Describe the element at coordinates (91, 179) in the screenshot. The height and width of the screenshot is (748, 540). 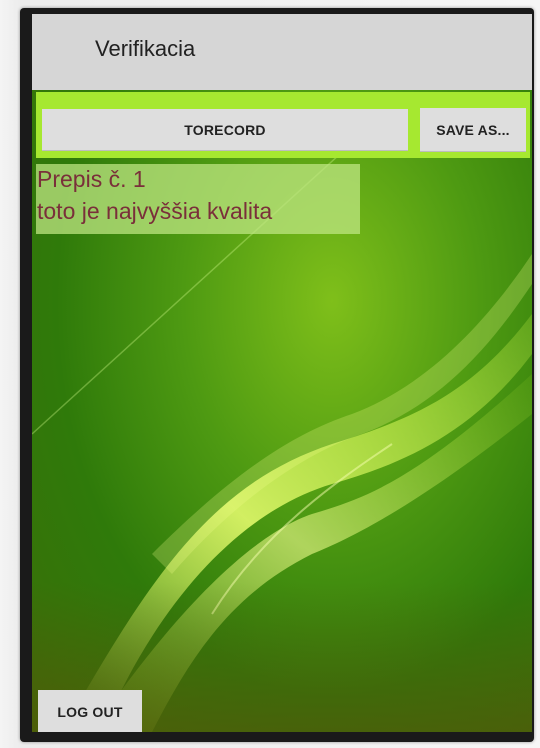
I see `transcript-title: Prepis č. 1` at that location.